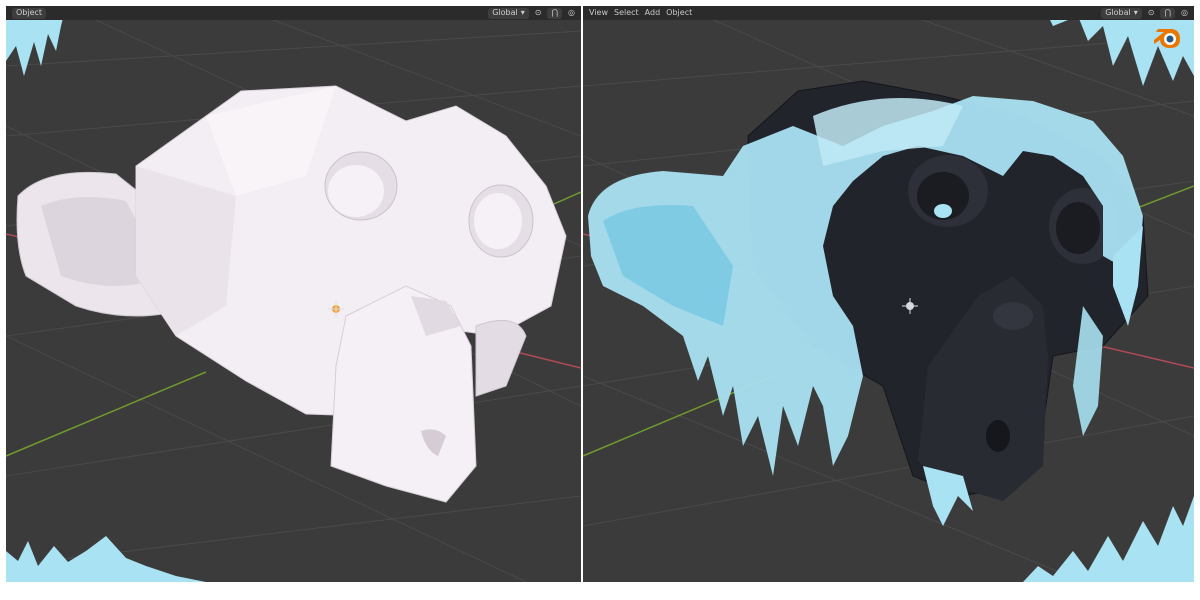 This screenshot has width=1200, height=600. I want to click on ice-corner-bottom-left, so click(106, 559).